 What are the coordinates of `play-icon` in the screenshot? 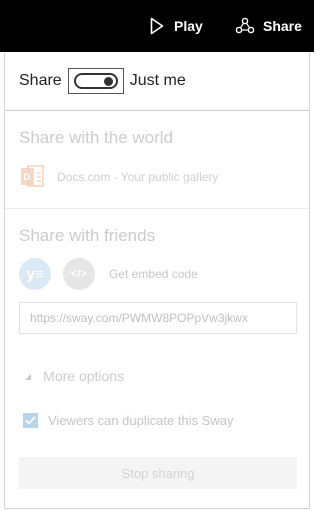 It's located at (157, 26).